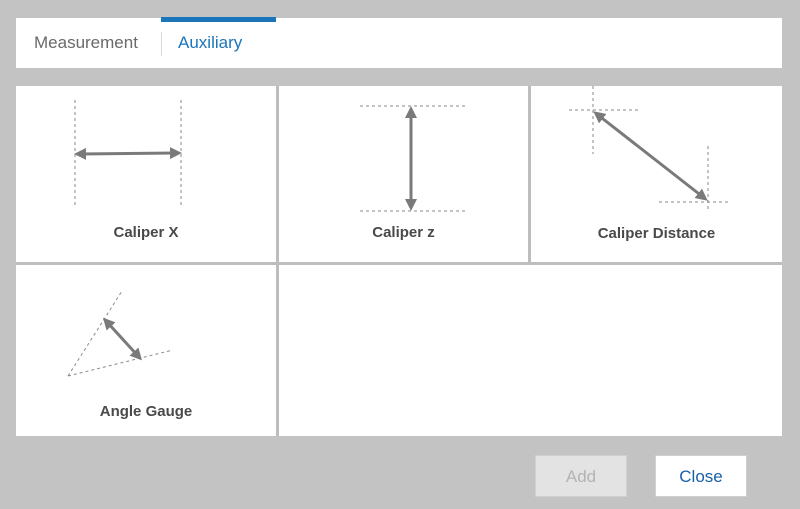 This screenshot has height=509, width=800. I want to click on tab-bar: Measurement Auxiliary, so click(399, 42).